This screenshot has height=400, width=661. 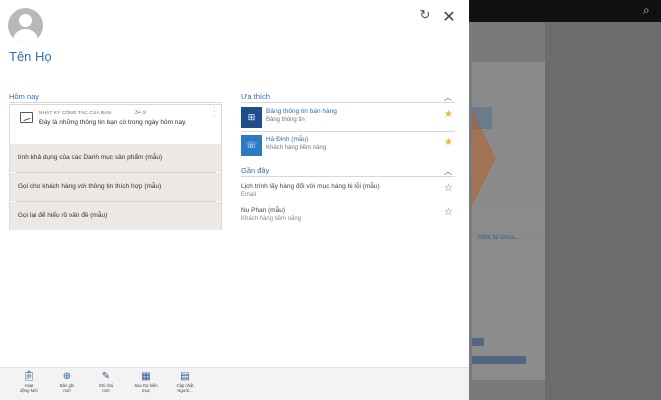 What do you see at coordinates (255, 96) in the screenshot?
I see `favorites-title: Ưa thích` at bounding box center [255, 96].